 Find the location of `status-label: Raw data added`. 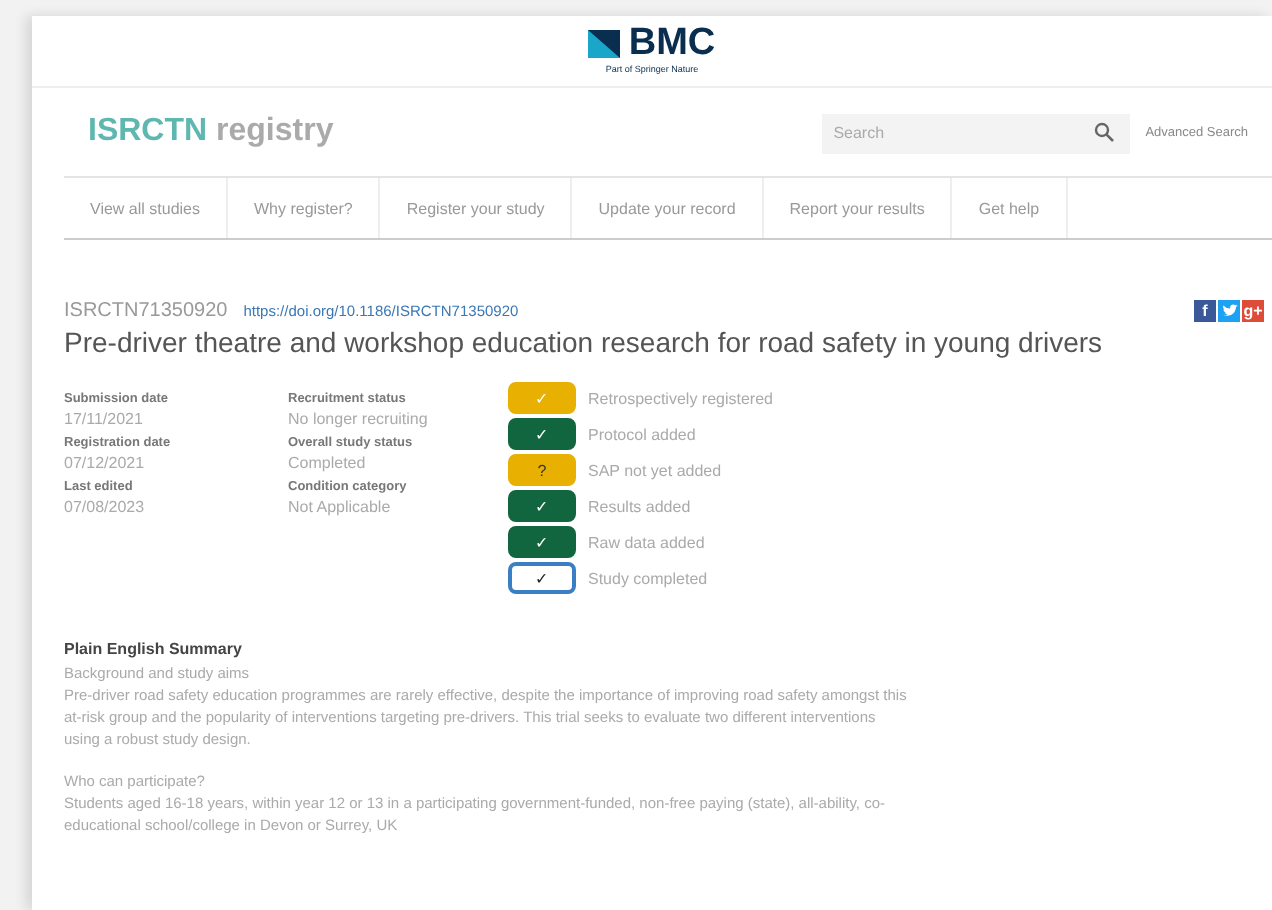

status-label: Raw data added is located at coordinates (646, 542).